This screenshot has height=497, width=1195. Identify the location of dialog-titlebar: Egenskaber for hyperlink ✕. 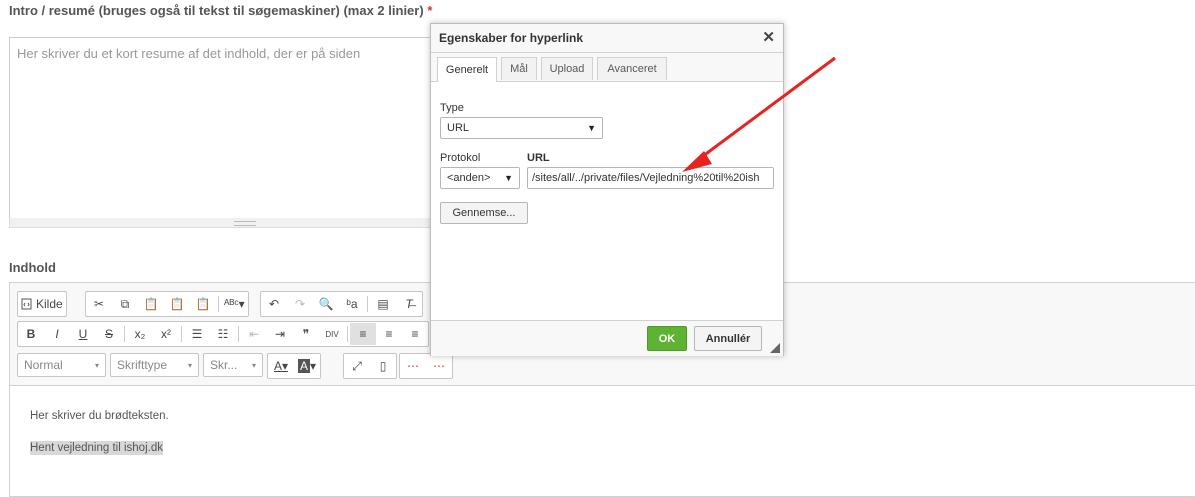
(607, 38).